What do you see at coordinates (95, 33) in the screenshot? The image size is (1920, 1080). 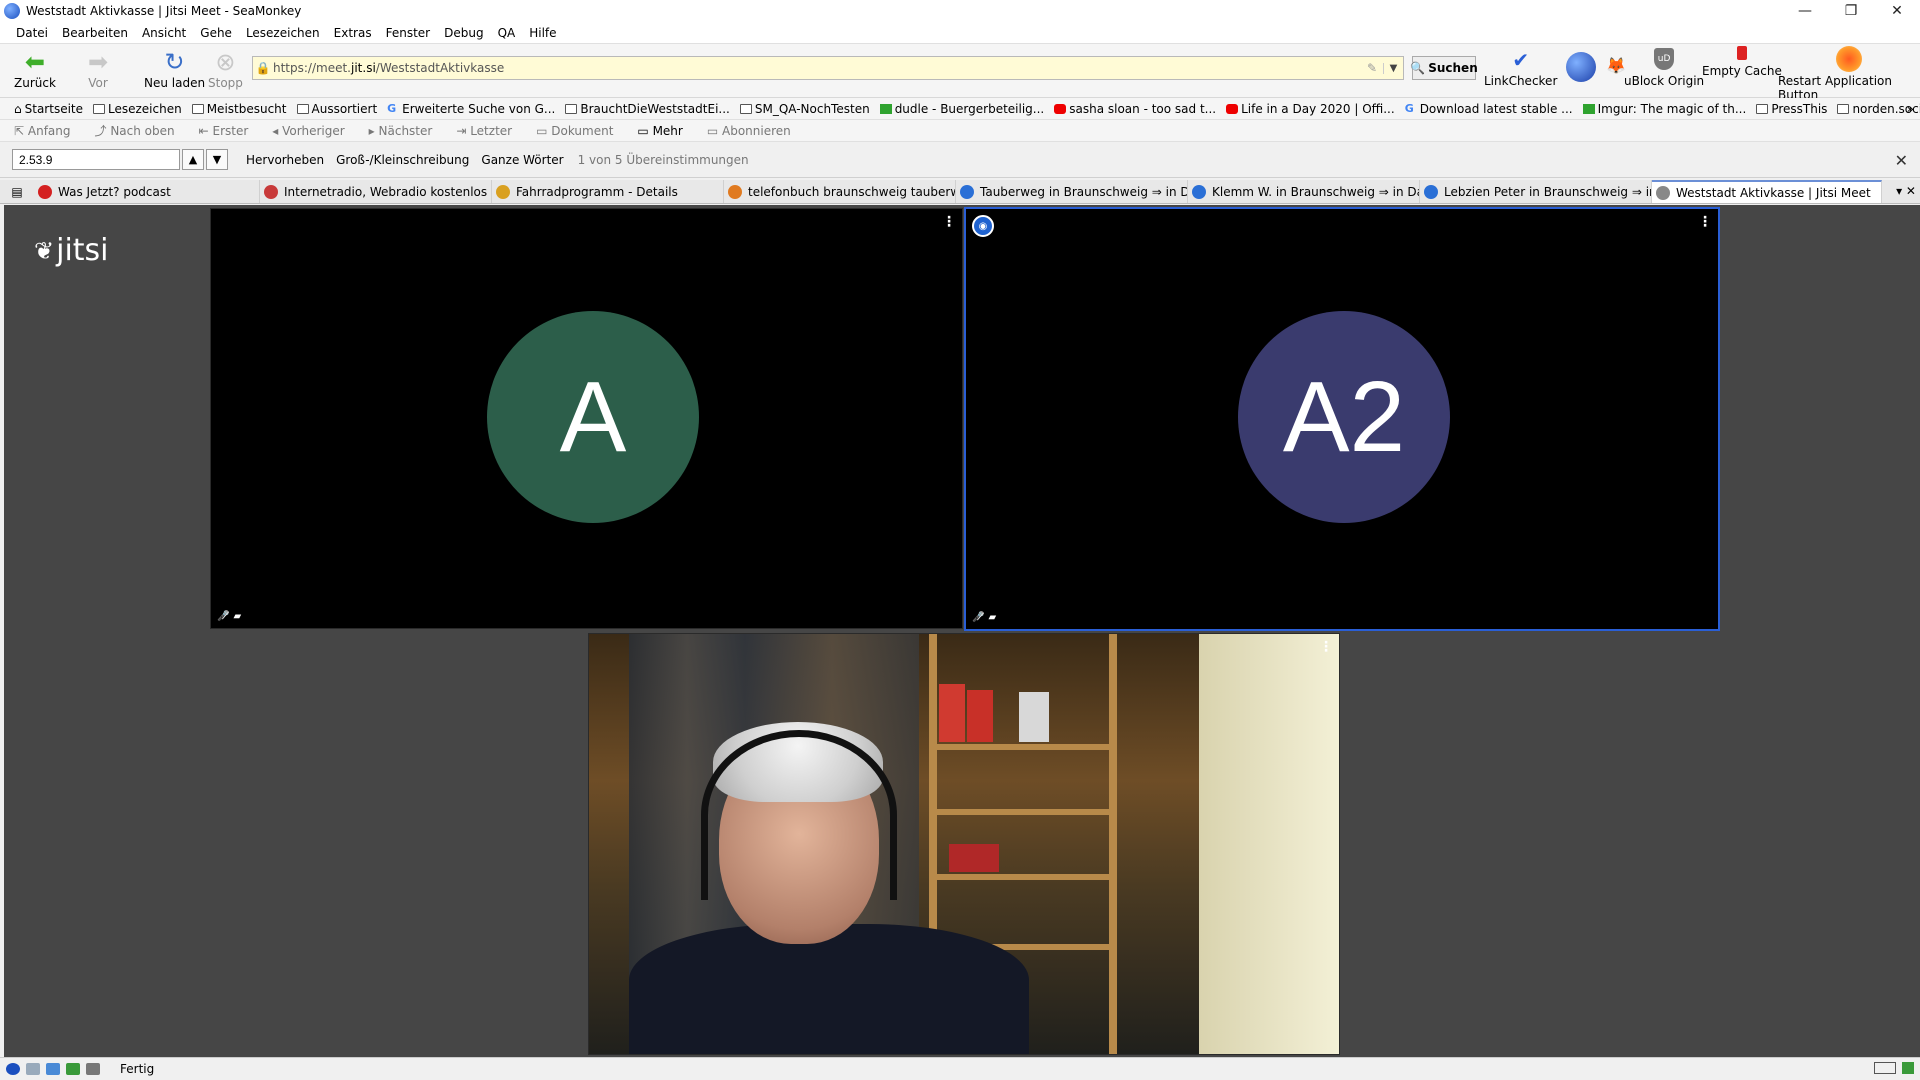 I see `menu-bearbeiten: Bearbeiten` at bounding box center [95, 33].